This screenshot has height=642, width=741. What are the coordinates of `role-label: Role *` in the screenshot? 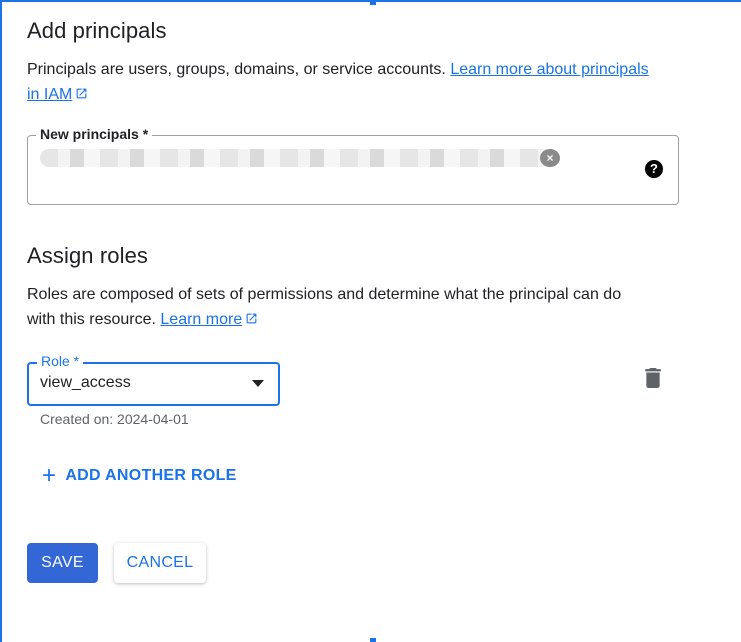 It's located at (60, 361).